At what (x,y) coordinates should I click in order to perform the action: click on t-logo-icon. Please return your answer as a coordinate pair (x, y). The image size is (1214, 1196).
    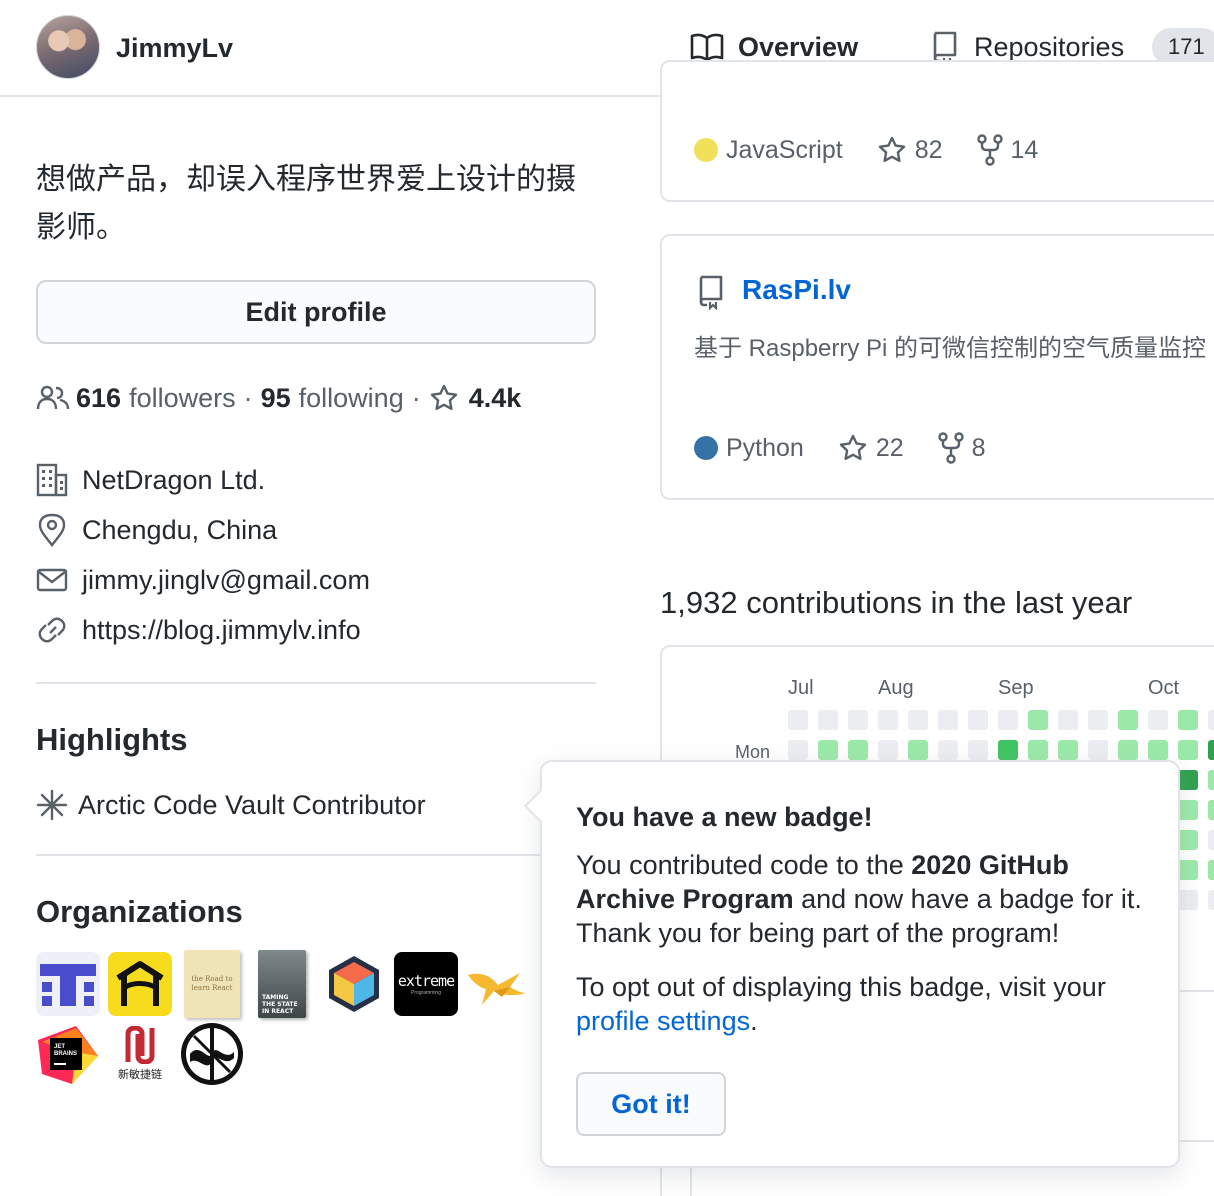
    Looking at the image, I should click on (68, 985).